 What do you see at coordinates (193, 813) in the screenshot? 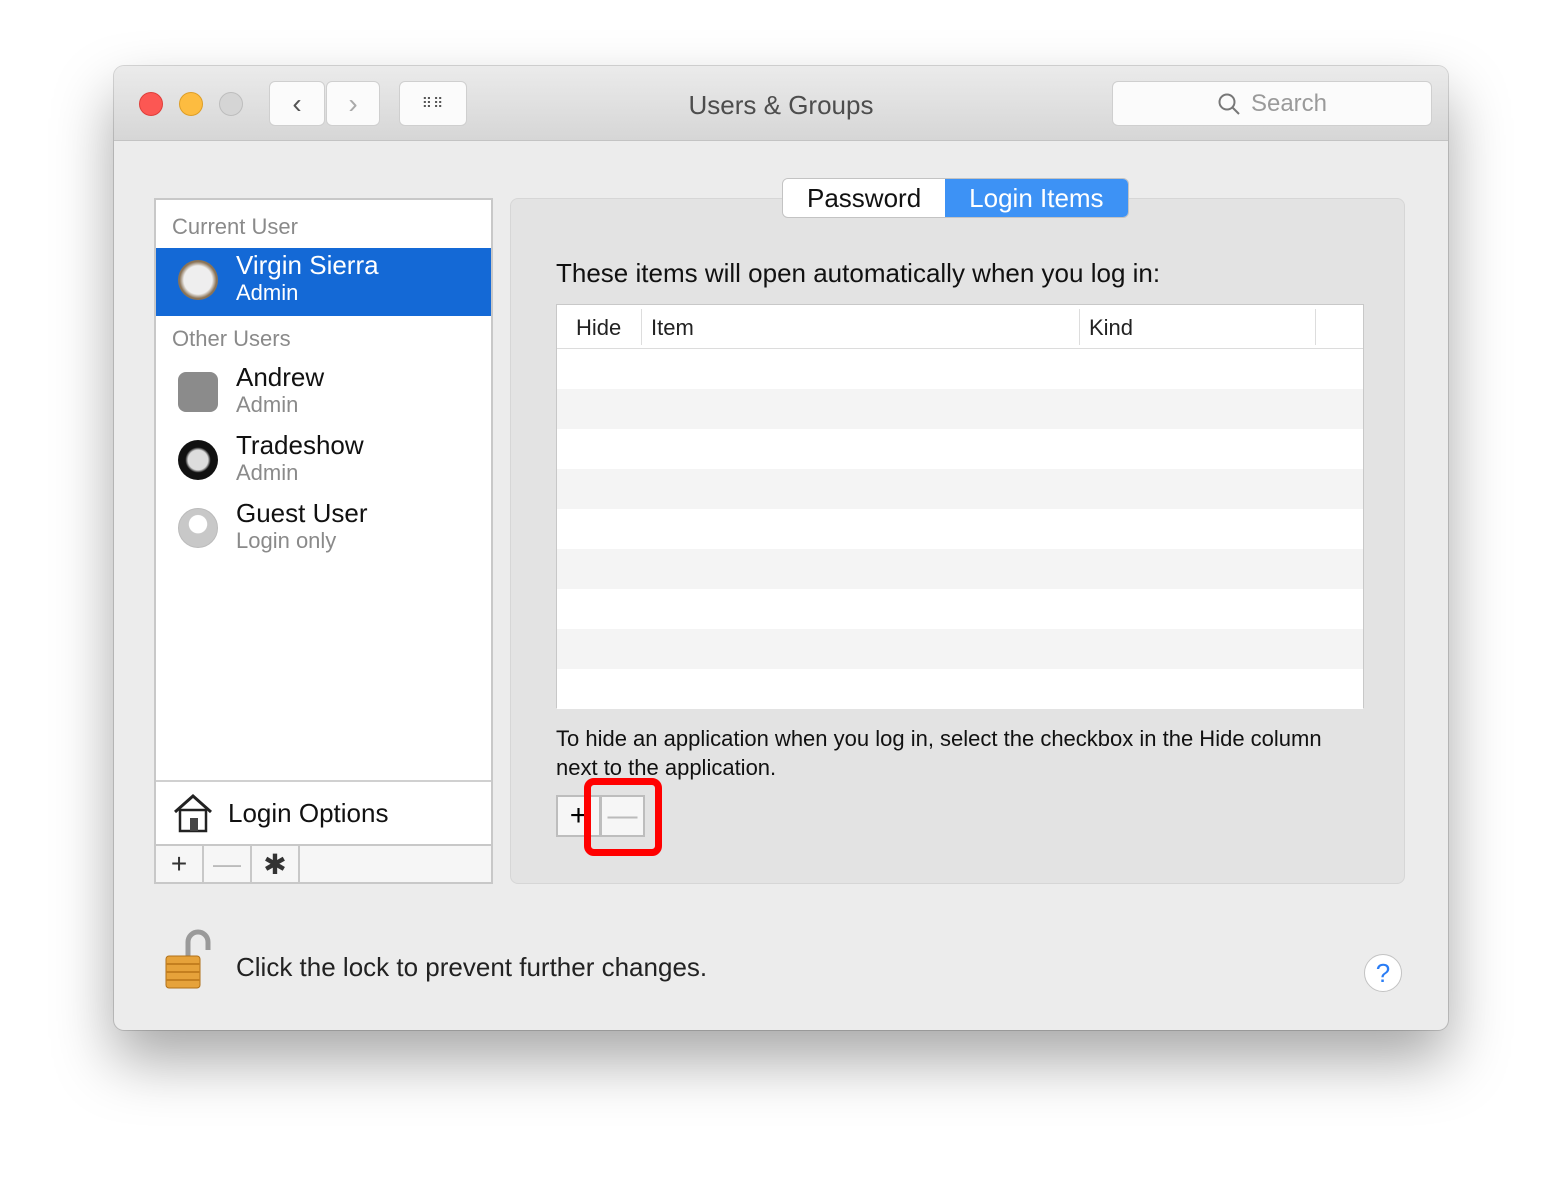
I see `house-icon` at bounding box center [193, 813].